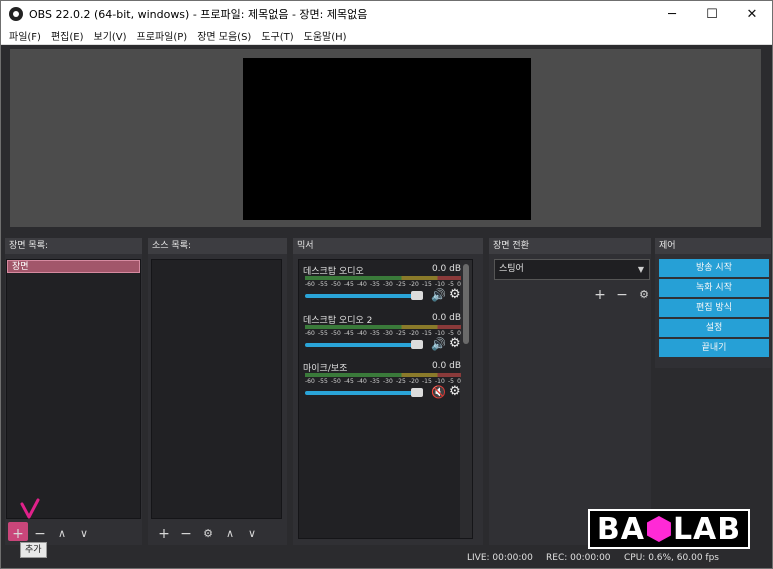  I want to click on menu-edit: 편집(E), so click(67, 35).